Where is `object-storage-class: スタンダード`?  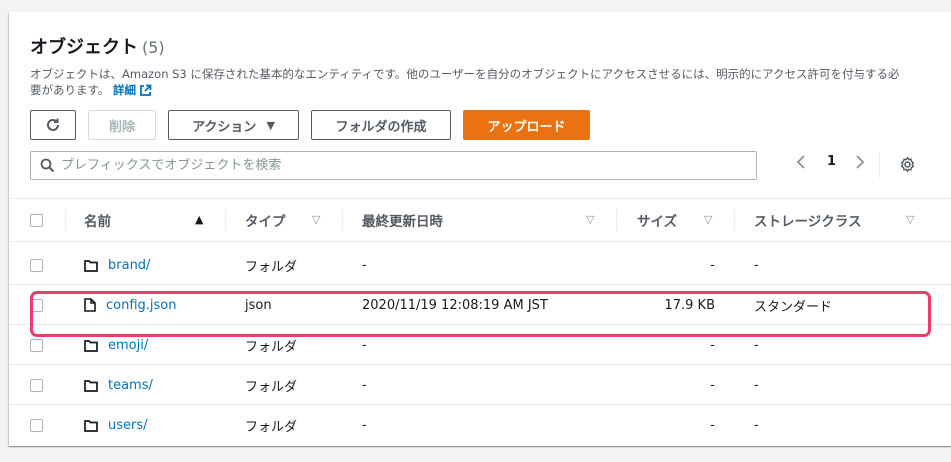
object-storage-class: スタンダード is located at coordinates (793, 307).